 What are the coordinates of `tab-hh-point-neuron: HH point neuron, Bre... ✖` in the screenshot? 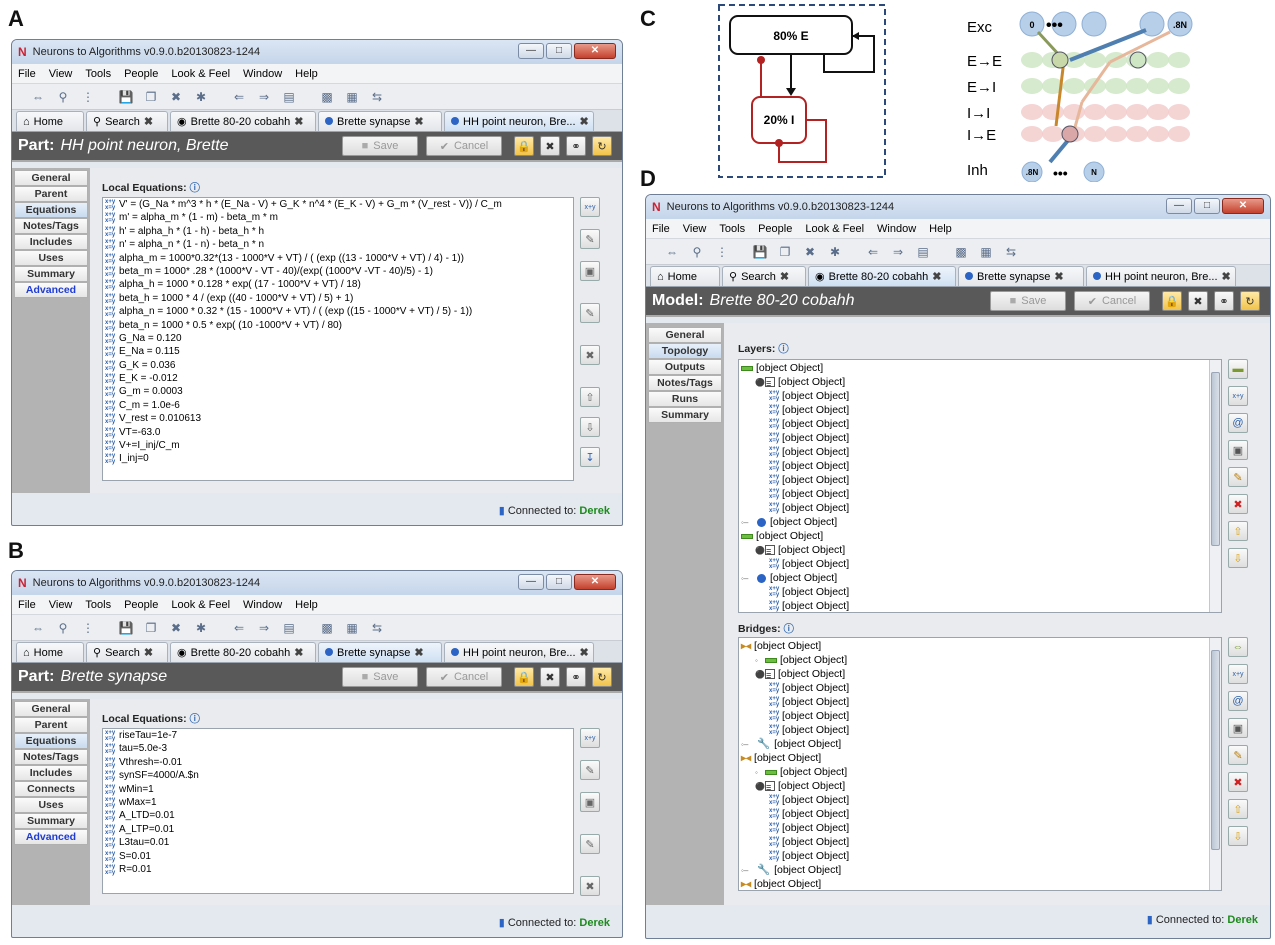 It's located at (519, 121).